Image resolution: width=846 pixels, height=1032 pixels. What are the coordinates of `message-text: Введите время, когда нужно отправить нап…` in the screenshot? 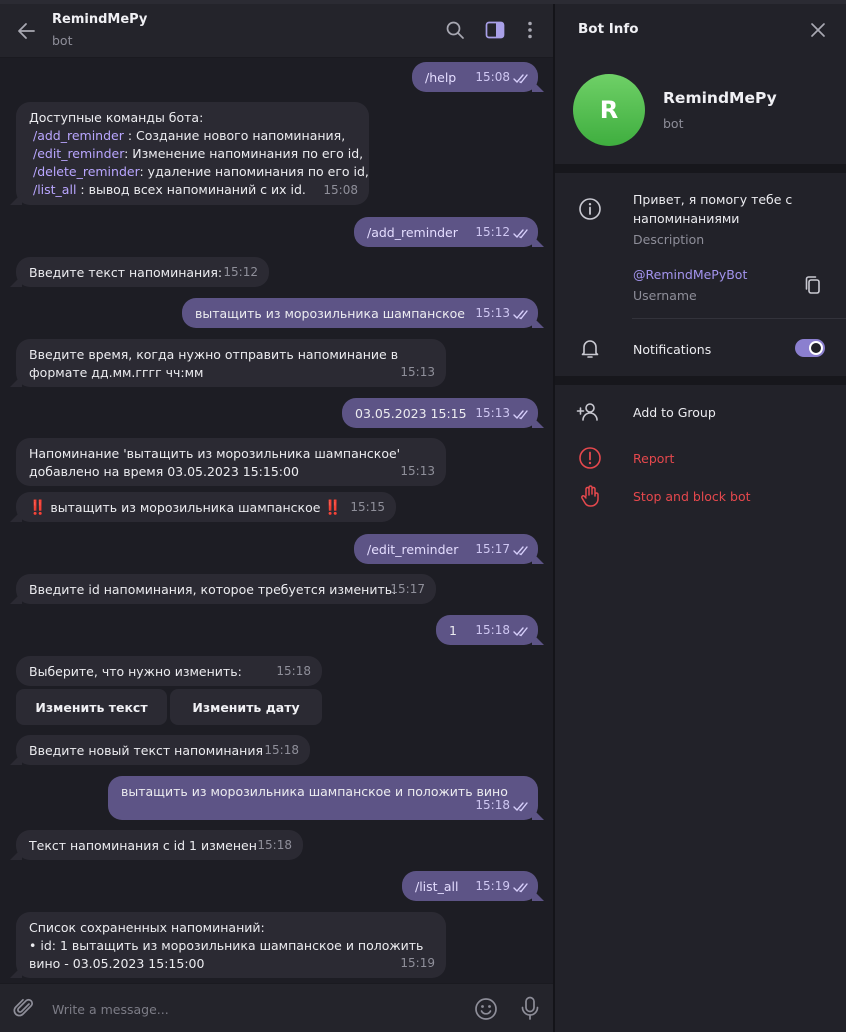 It's located at (214, 354).